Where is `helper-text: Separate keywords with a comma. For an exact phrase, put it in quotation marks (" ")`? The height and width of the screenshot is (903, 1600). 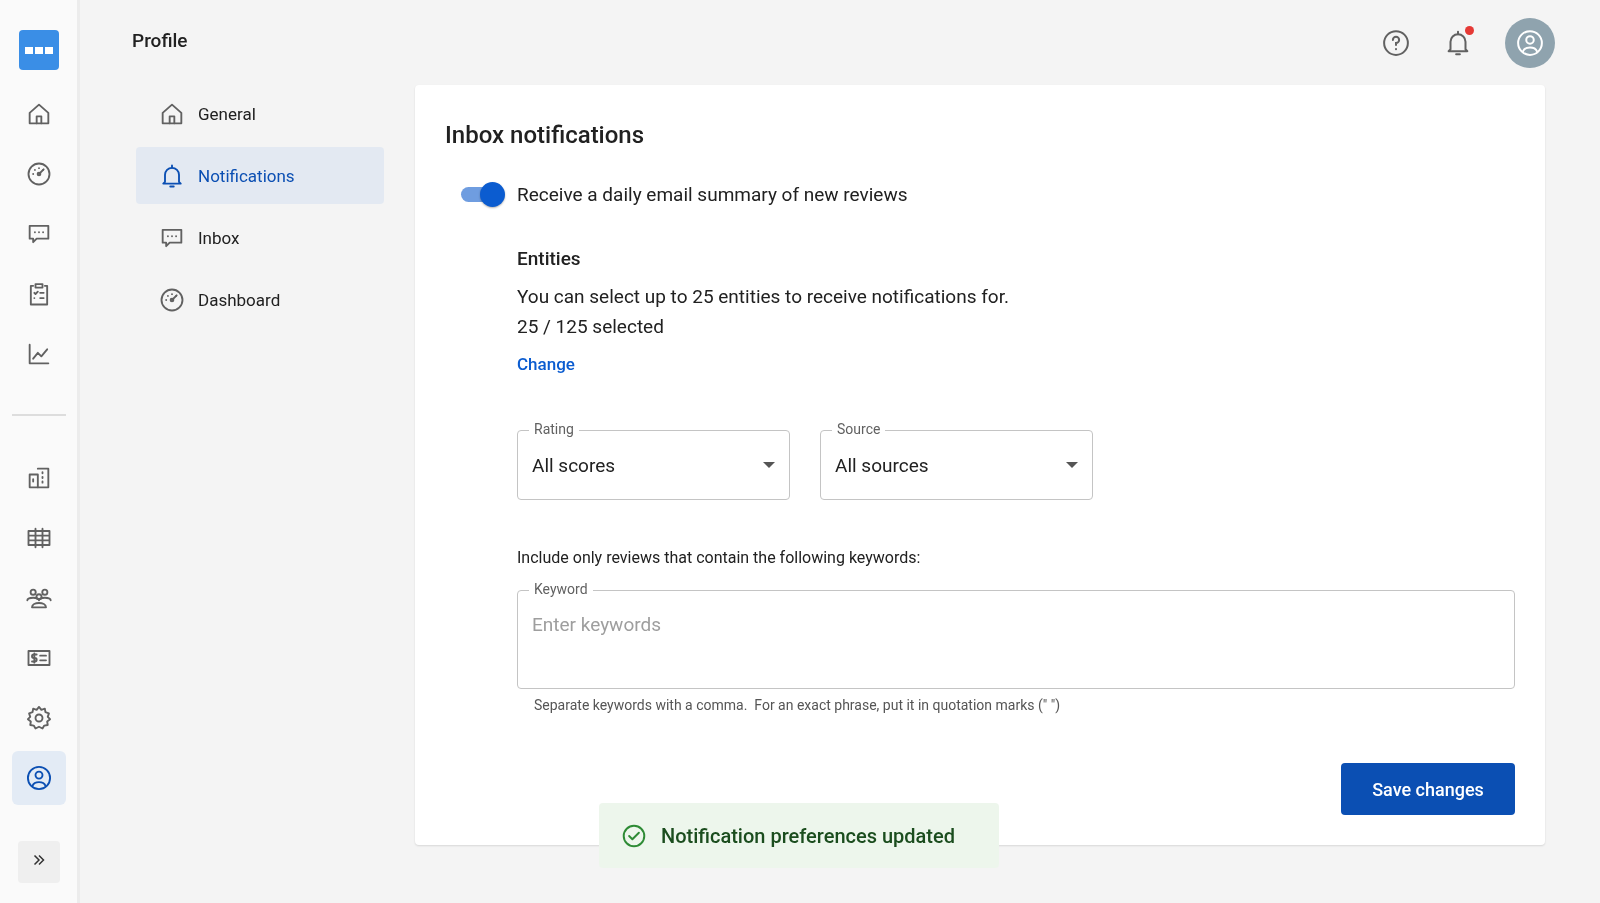 helper-text: Separate keywords with a comma. For an exact phrase, put it in quotation marks (" ") is located at coordinates (798, 705).